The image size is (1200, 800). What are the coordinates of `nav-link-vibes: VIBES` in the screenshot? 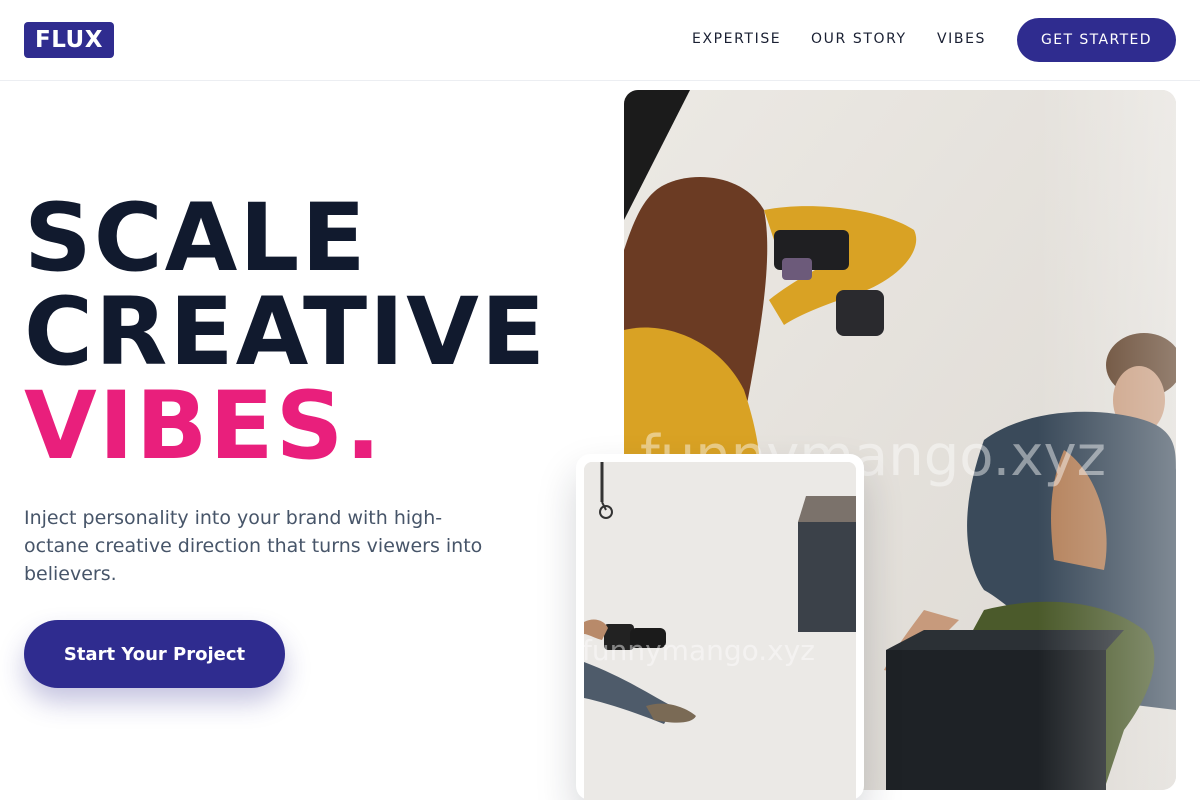 It's located at (961, 39).